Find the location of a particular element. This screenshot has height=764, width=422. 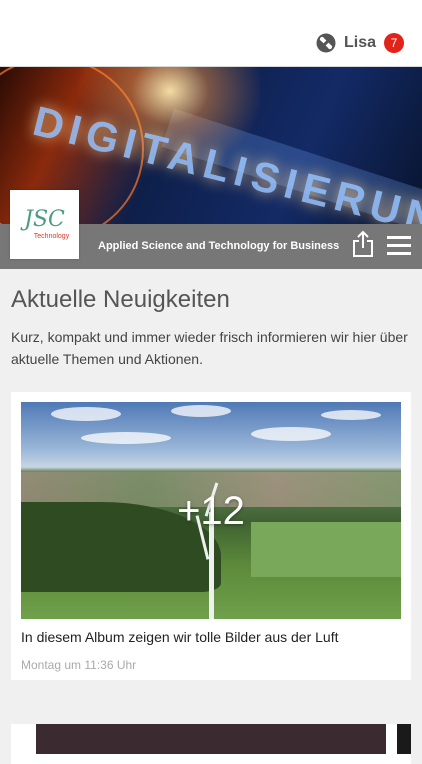

company-logo: JSC Technology is located at coordinates (44, 224).